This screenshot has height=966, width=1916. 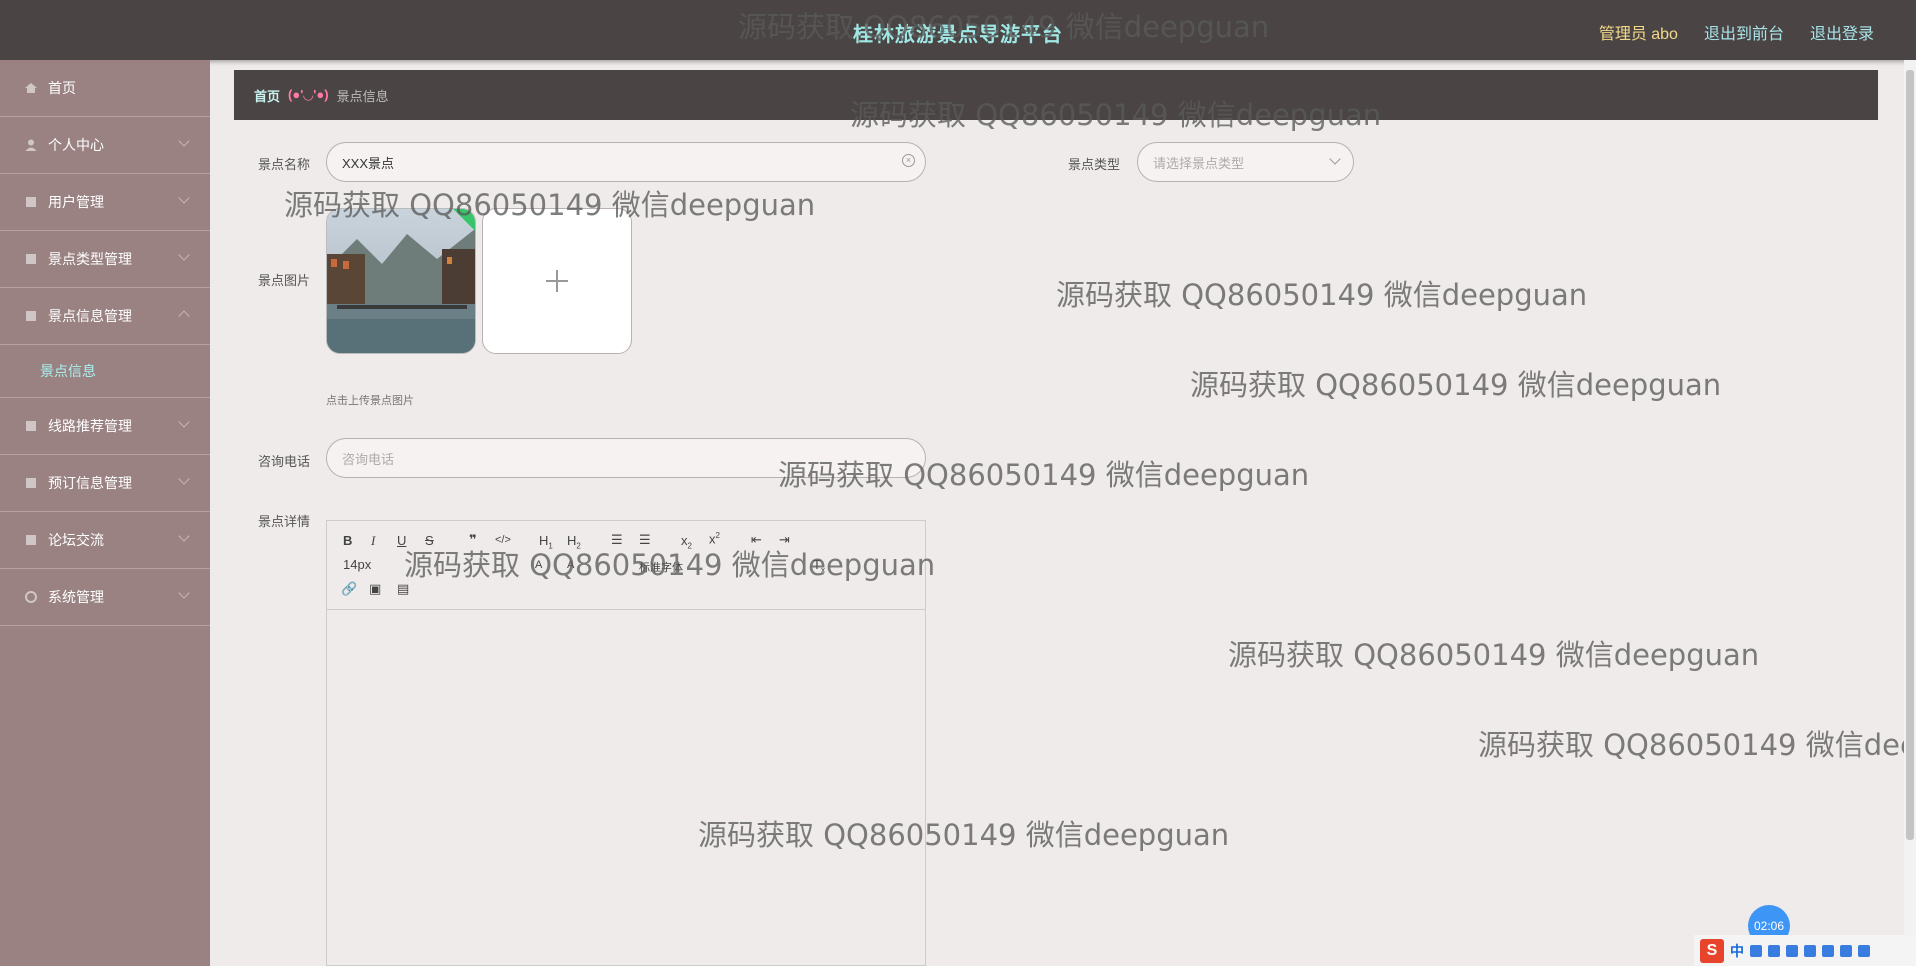 I want to click on strike-button: S, so click(x=429, y=540).